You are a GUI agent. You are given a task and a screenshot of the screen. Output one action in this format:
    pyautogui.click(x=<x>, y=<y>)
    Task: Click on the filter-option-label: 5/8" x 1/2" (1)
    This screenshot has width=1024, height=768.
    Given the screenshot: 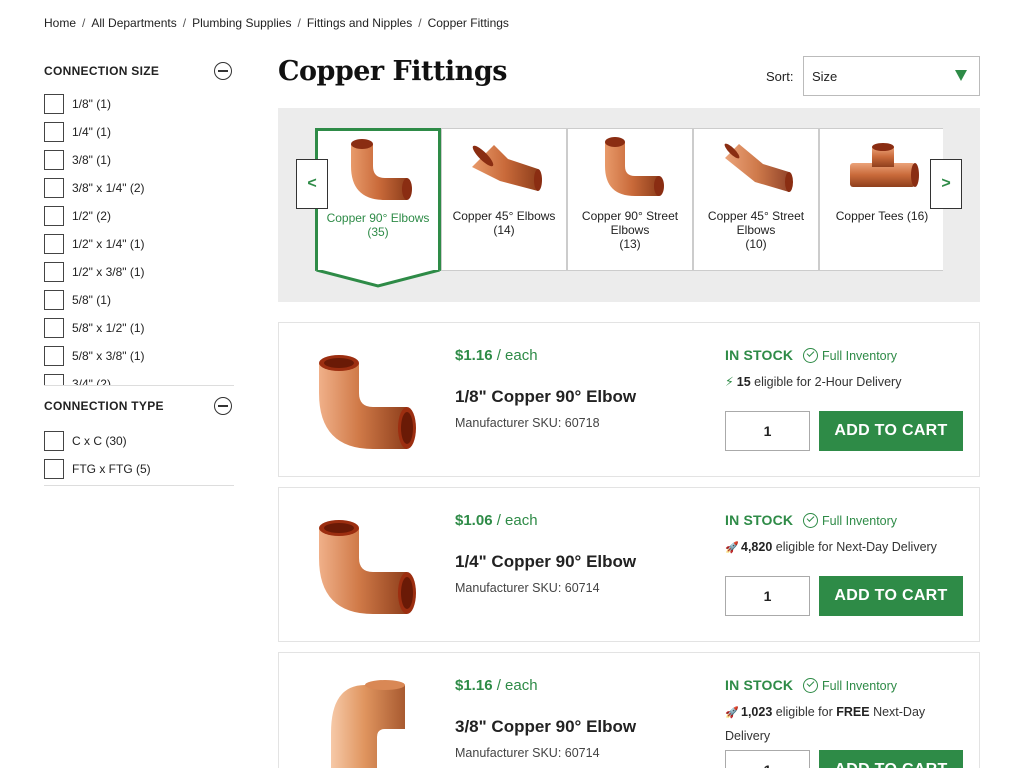 What is the action you would take?
    pyautogui.click(x=108, y=328)
    